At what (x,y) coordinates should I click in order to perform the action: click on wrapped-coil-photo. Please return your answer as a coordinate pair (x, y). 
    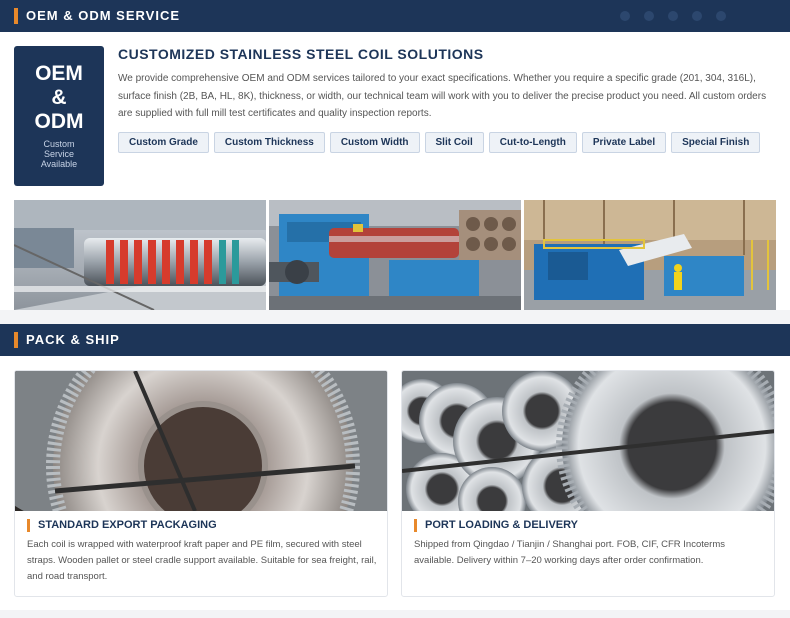
    Looking at the image, I should click on (201, 441).